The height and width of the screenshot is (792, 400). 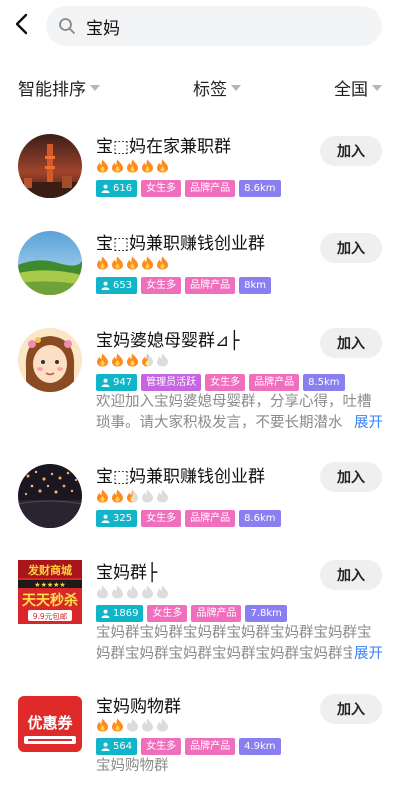 I want to click on tag-row: 653 女生多 品牌产品 8km, so click(x=183, y=285).